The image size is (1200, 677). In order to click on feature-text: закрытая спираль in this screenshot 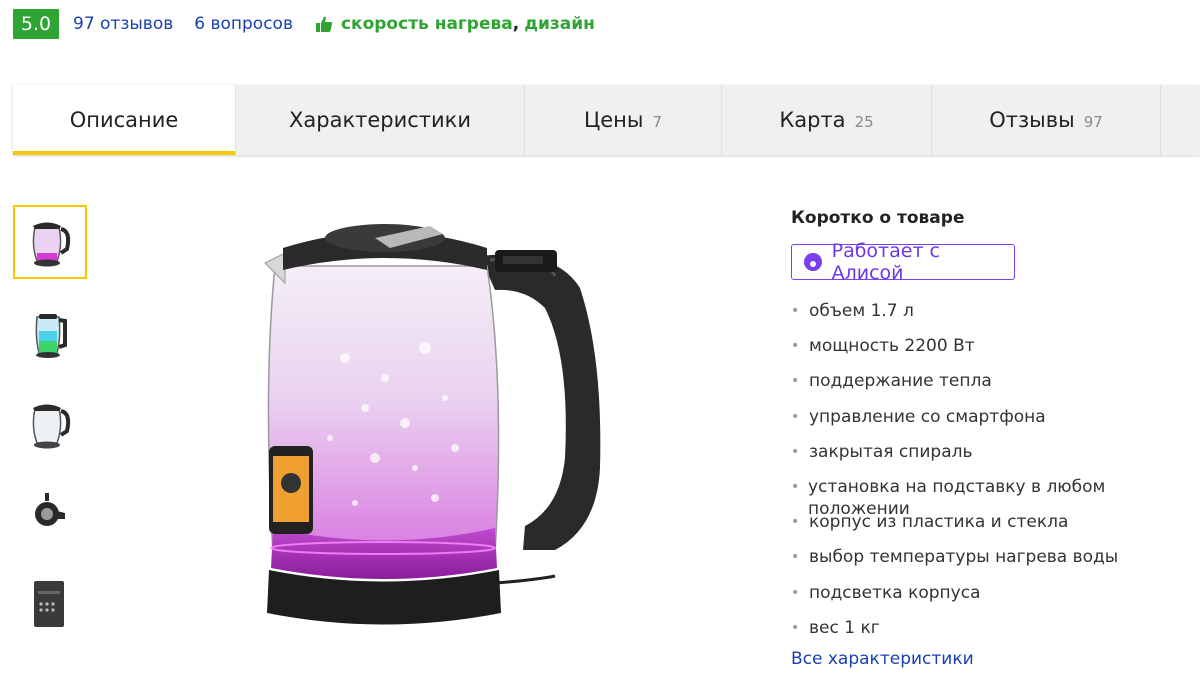, I will do `click(891, 451)`.